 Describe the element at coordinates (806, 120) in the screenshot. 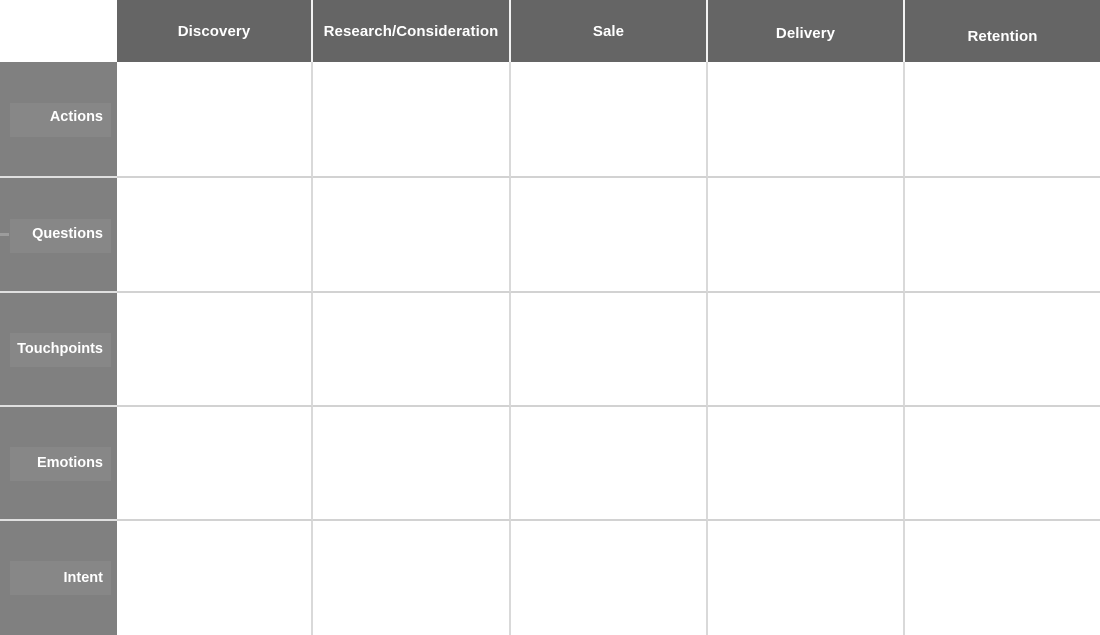

I see `grid-cell-actions-delivery` at that location.